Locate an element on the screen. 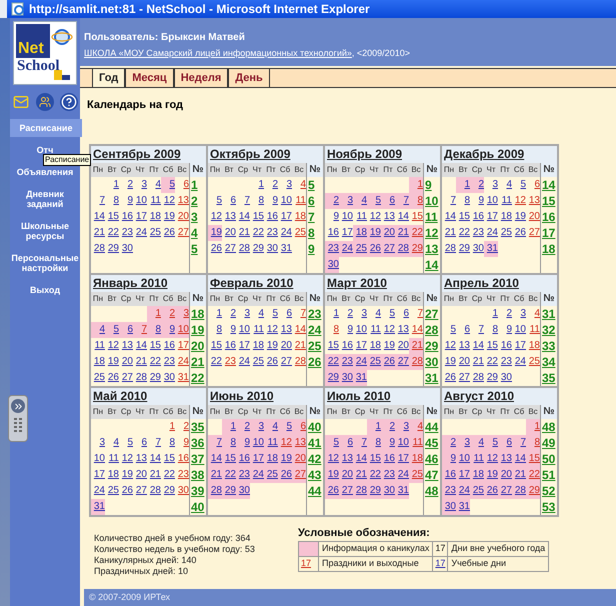 This screenshot has height=606, width=616. week-number: 13 is located at coordinates (432, 248).